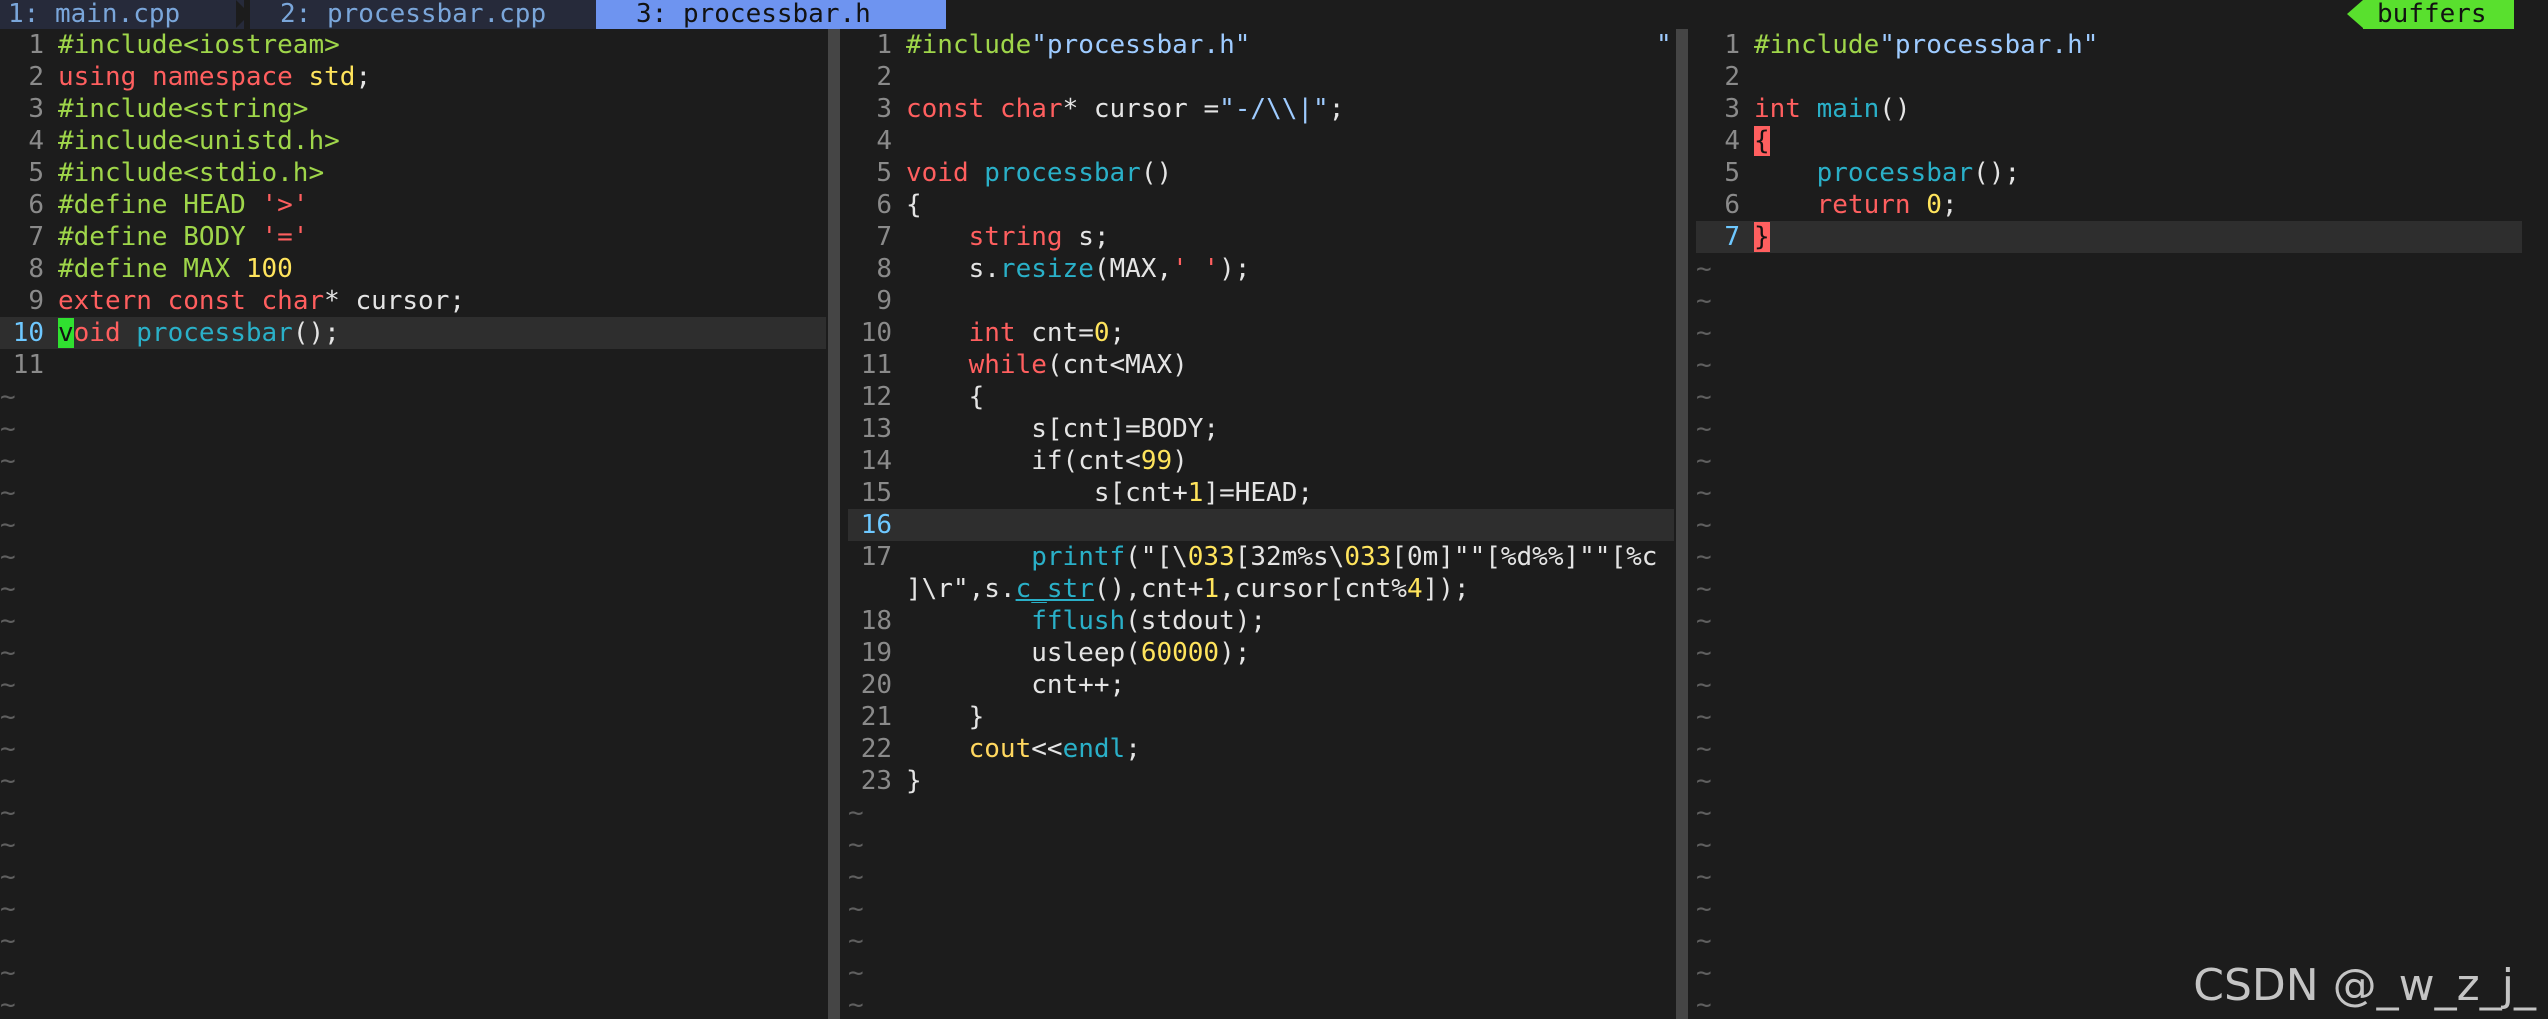 This screenshot has height=1019, width=2548. I want to click on buffers-label: buffers, so click(2438, 14).